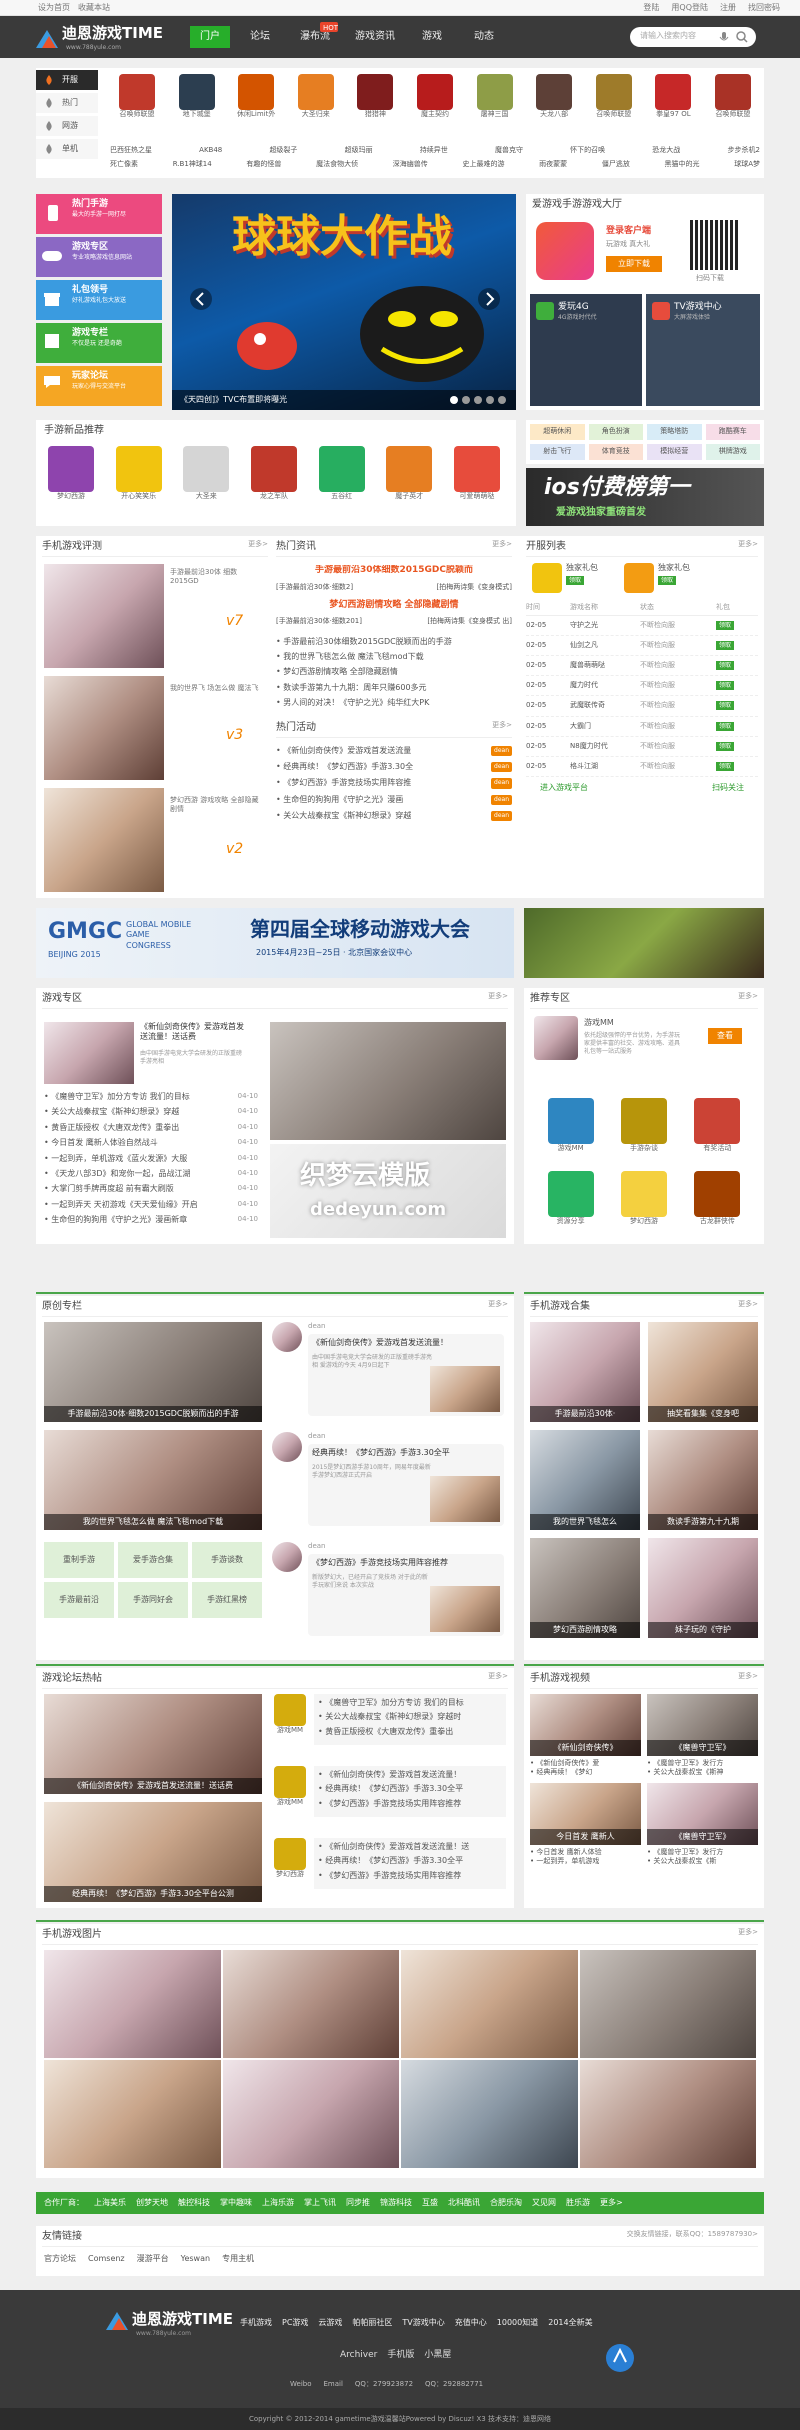 This screenshot has width=800, height=2430. What do you see at coordinates (89, 1053) in the screenshot?
I see `zone-feature-photo` at bounding box center [89, 1053].